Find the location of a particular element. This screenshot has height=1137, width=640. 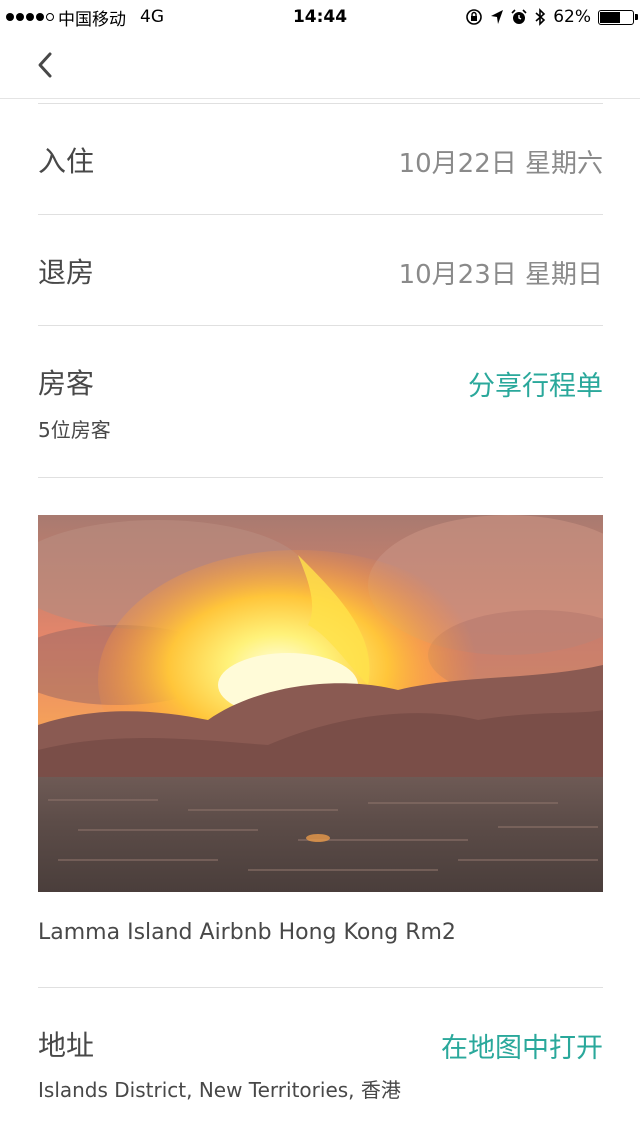

checkin-row: 入住 10月22日 星期六 is located at coordinates (320, 162).